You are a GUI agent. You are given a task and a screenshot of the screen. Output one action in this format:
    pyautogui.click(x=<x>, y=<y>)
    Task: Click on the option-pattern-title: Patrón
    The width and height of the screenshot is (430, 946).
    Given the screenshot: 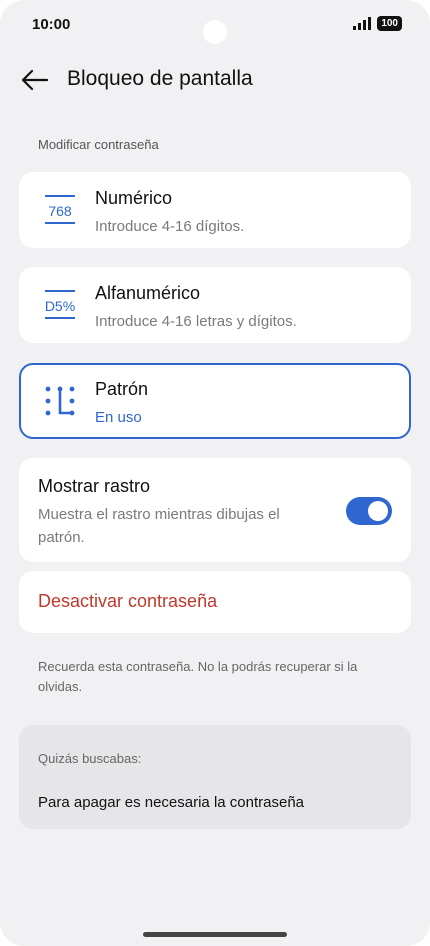 What is the action you would take?
    pyautogui.click(x=122, y=389)
    